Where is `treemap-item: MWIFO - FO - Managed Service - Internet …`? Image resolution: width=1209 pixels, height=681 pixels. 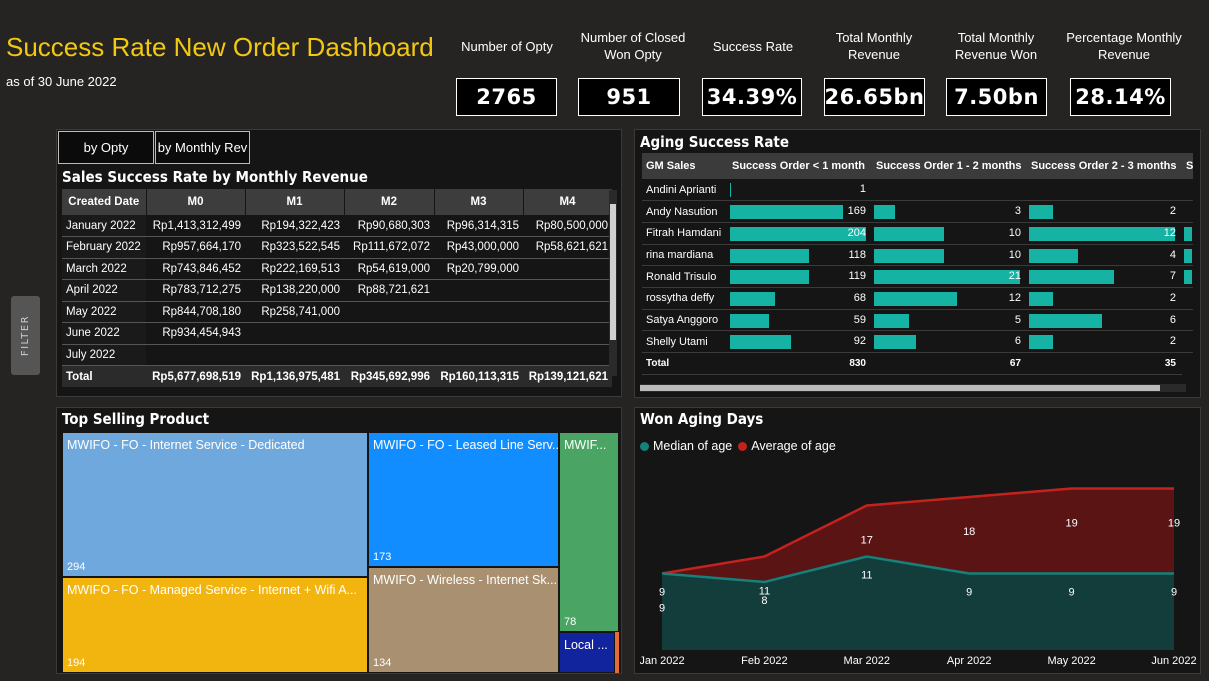 treemap-item: MWIFO - FO - Managed Service - Internet … is located at coordinates (215, 625).